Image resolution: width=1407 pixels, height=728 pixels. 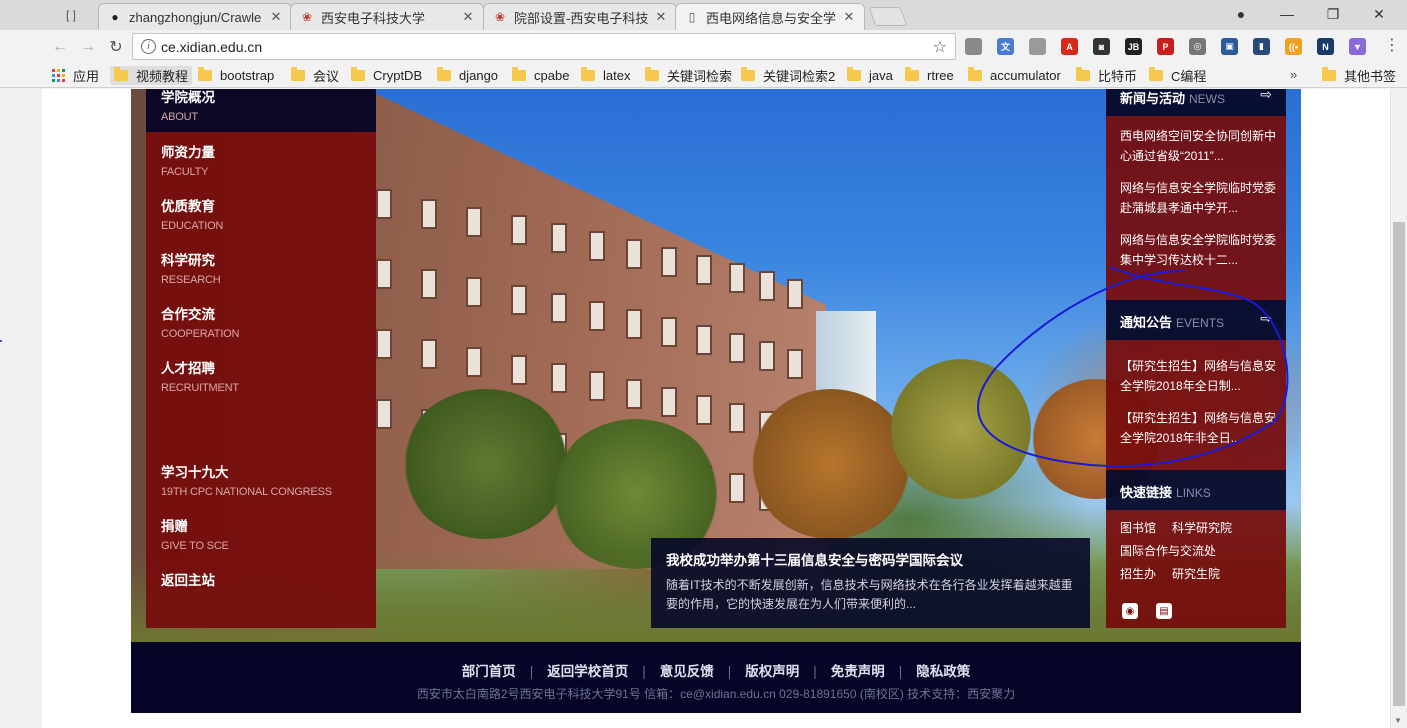 I want to click on bookmark-item: cpabe, so click(x=540, y=75).